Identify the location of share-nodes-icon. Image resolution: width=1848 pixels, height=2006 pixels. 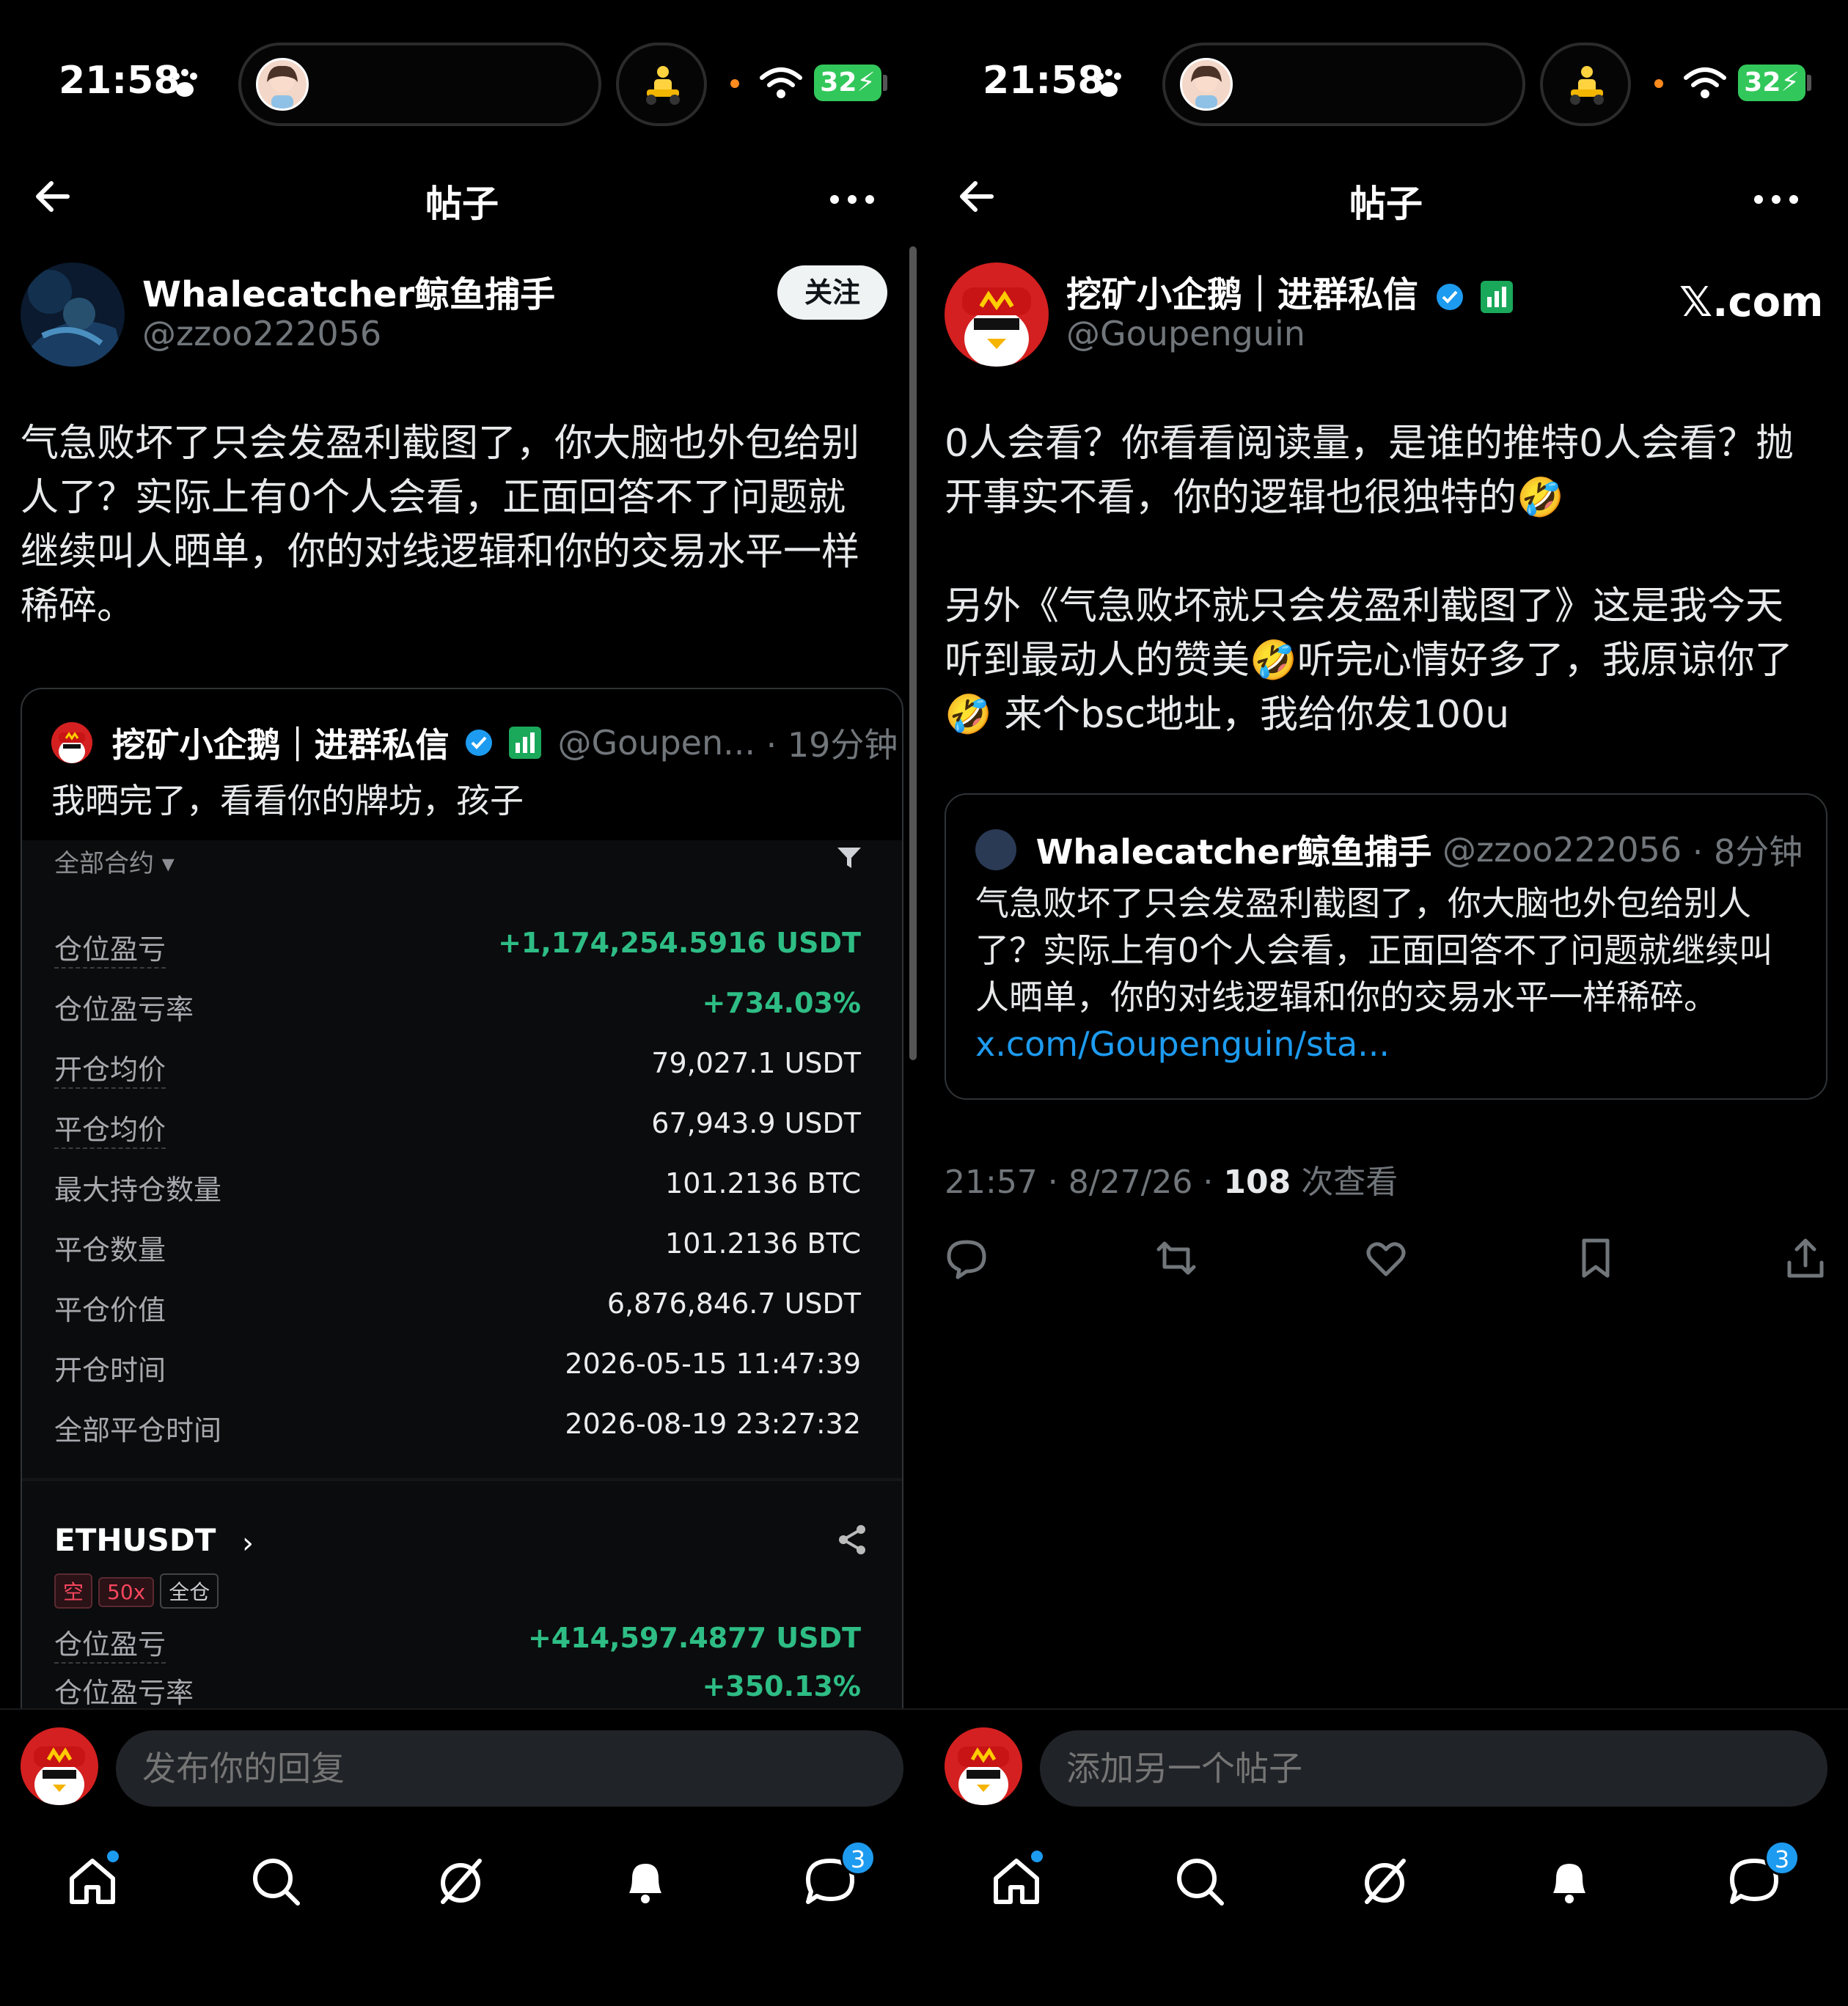
(852, 1539).